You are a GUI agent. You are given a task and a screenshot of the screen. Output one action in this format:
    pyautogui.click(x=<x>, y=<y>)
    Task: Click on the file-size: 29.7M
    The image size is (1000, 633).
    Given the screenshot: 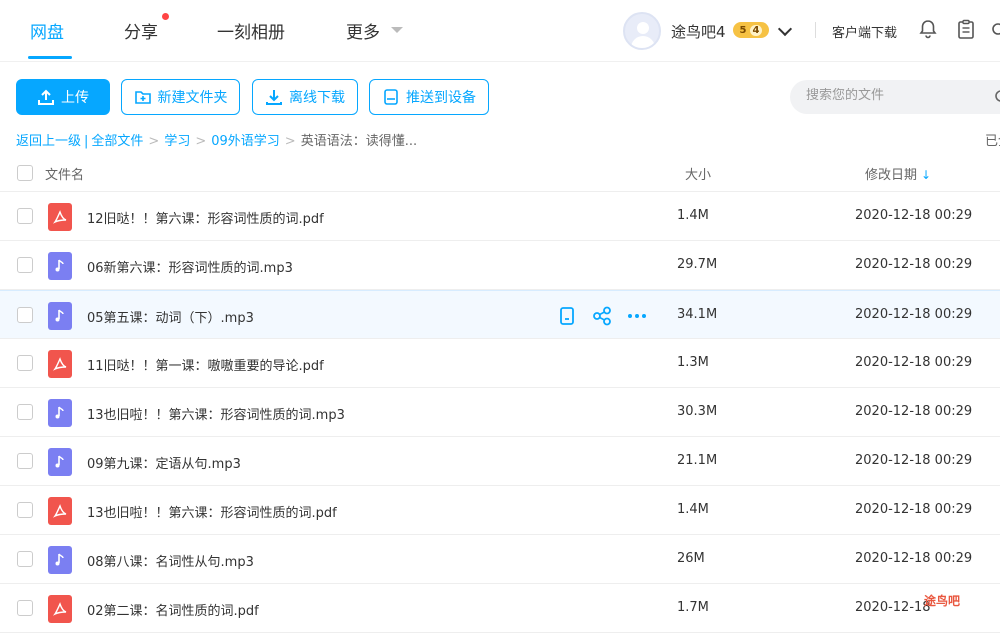 What is the action you would take?
    pyautogui.click(x=697, y=264)
    